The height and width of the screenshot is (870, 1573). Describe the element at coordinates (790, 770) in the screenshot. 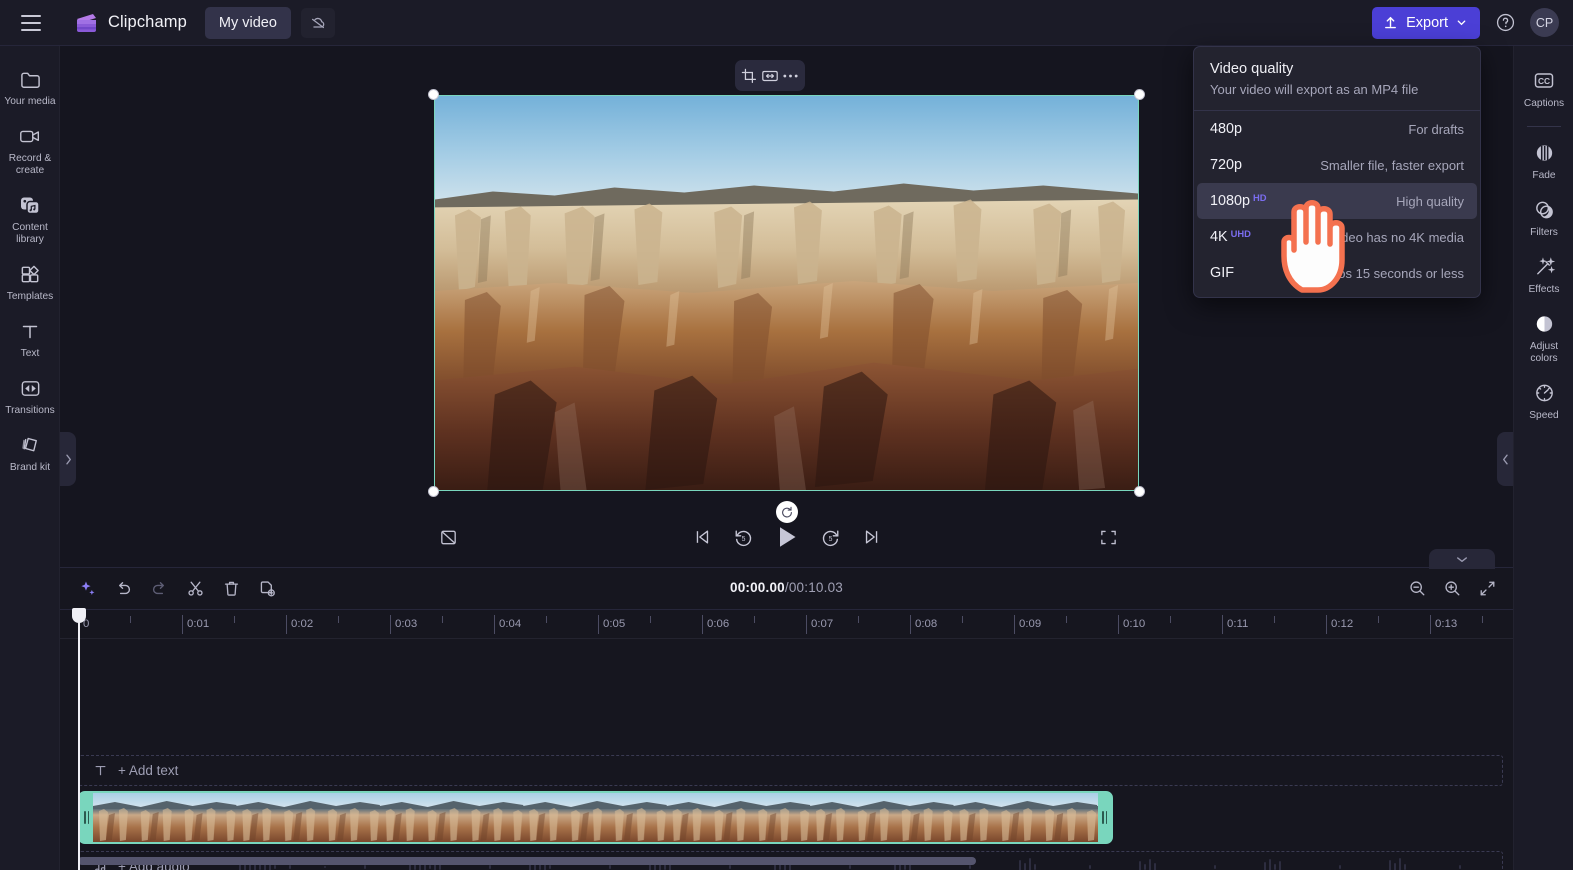

I see `add-text-track: + Add text` at that location.